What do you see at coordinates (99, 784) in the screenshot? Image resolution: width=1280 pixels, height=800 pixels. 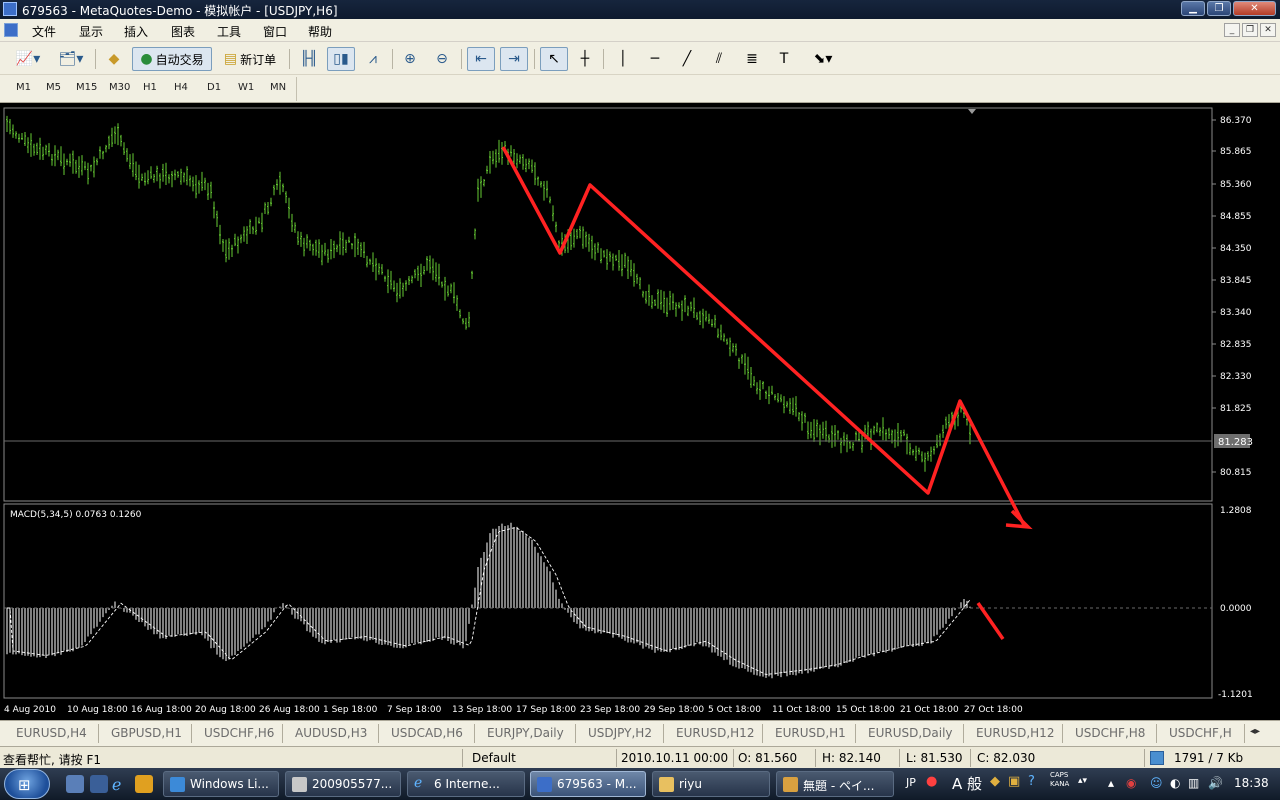 I see `switch-windows-icon` at bounding box center [99, 784].